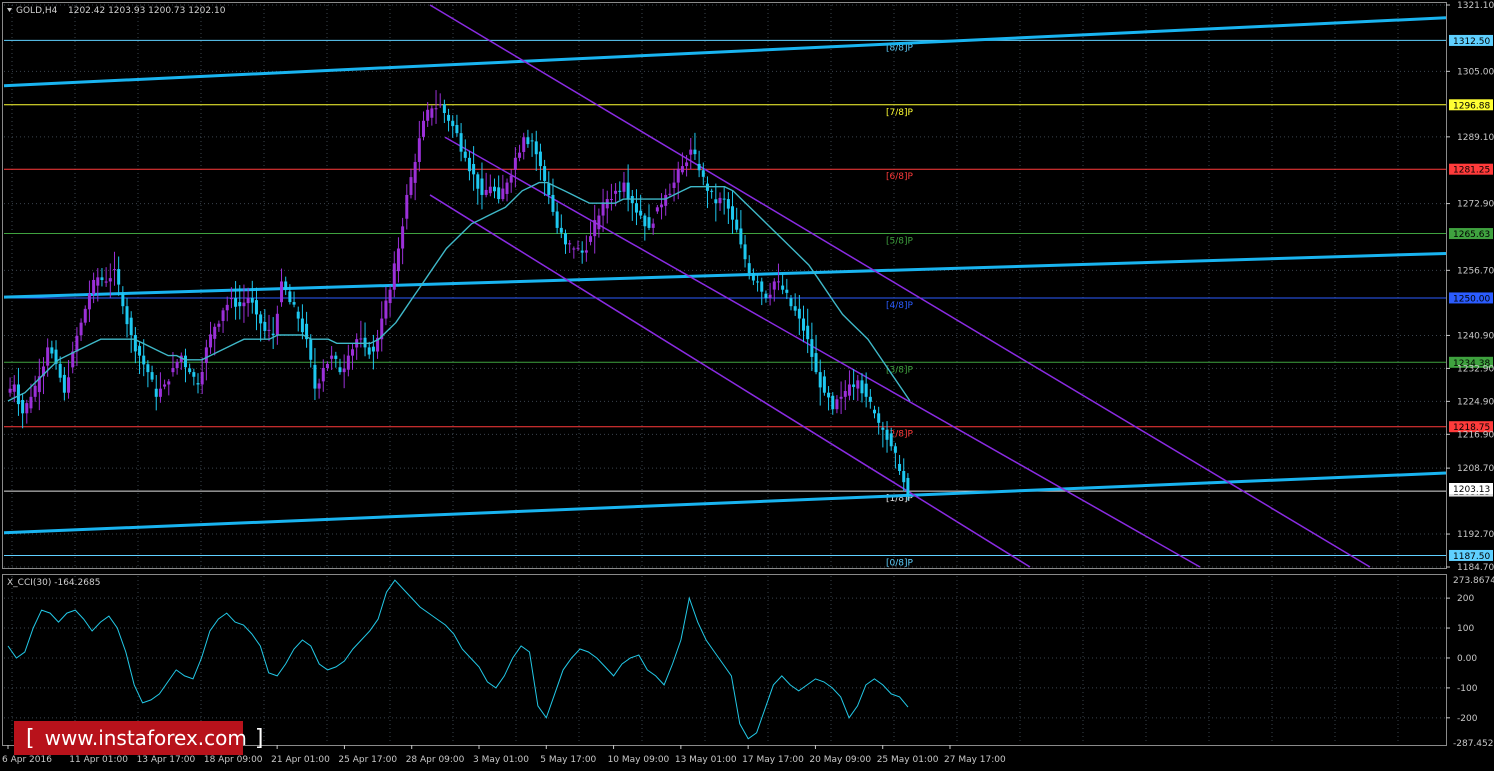 This screenshot has width=1494, height=771. I want to click on level-price-label: 1250.00, so click(1471, 299).